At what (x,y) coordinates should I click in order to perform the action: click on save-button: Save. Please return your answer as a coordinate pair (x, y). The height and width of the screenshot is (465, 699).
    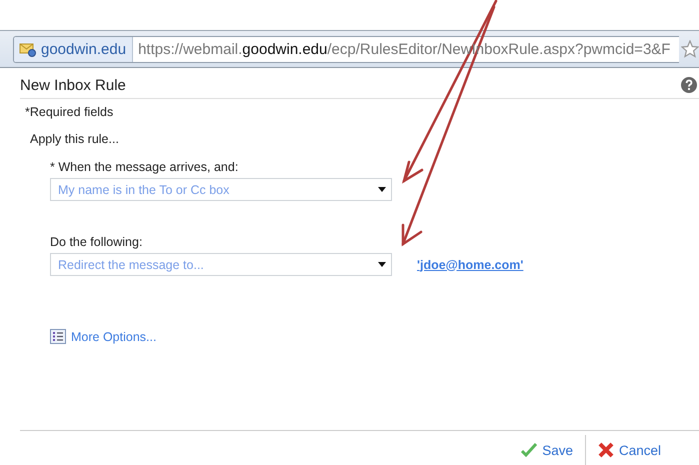
    Looking at the image, I should click on (547, 450).